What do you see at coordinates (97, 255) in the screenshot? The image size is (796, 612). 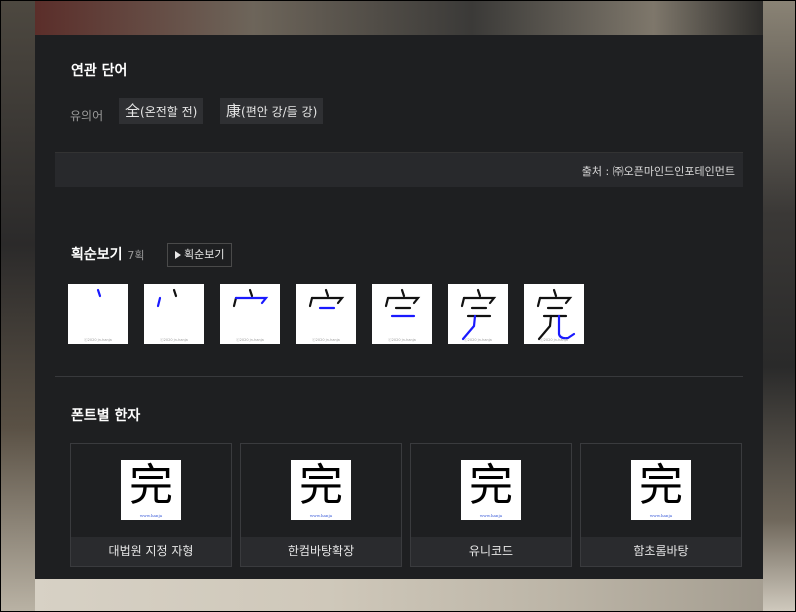 I see `stroke-order-title: 획순보기` at bounding box center [97, 255].